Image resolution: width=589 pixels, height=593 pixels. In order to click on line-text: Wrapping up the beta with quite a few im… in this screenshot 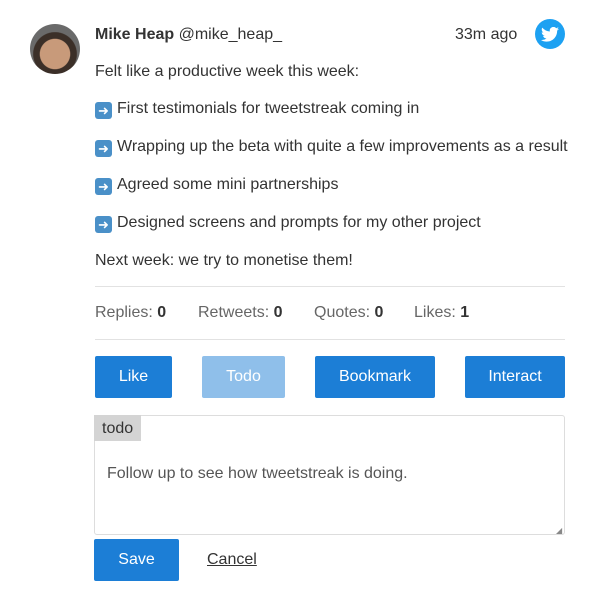, I will do `click(342, 146)`.